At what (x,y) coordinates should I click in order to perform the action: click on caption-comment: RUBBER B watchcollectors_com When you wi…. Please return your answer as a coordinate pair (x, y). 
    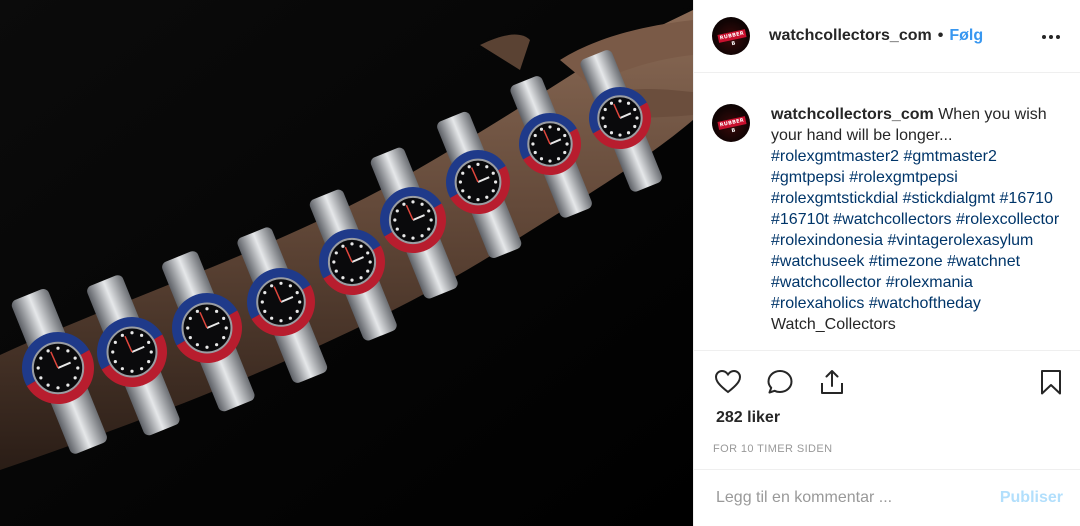
    Looking at the image, I should click on (888, 219).